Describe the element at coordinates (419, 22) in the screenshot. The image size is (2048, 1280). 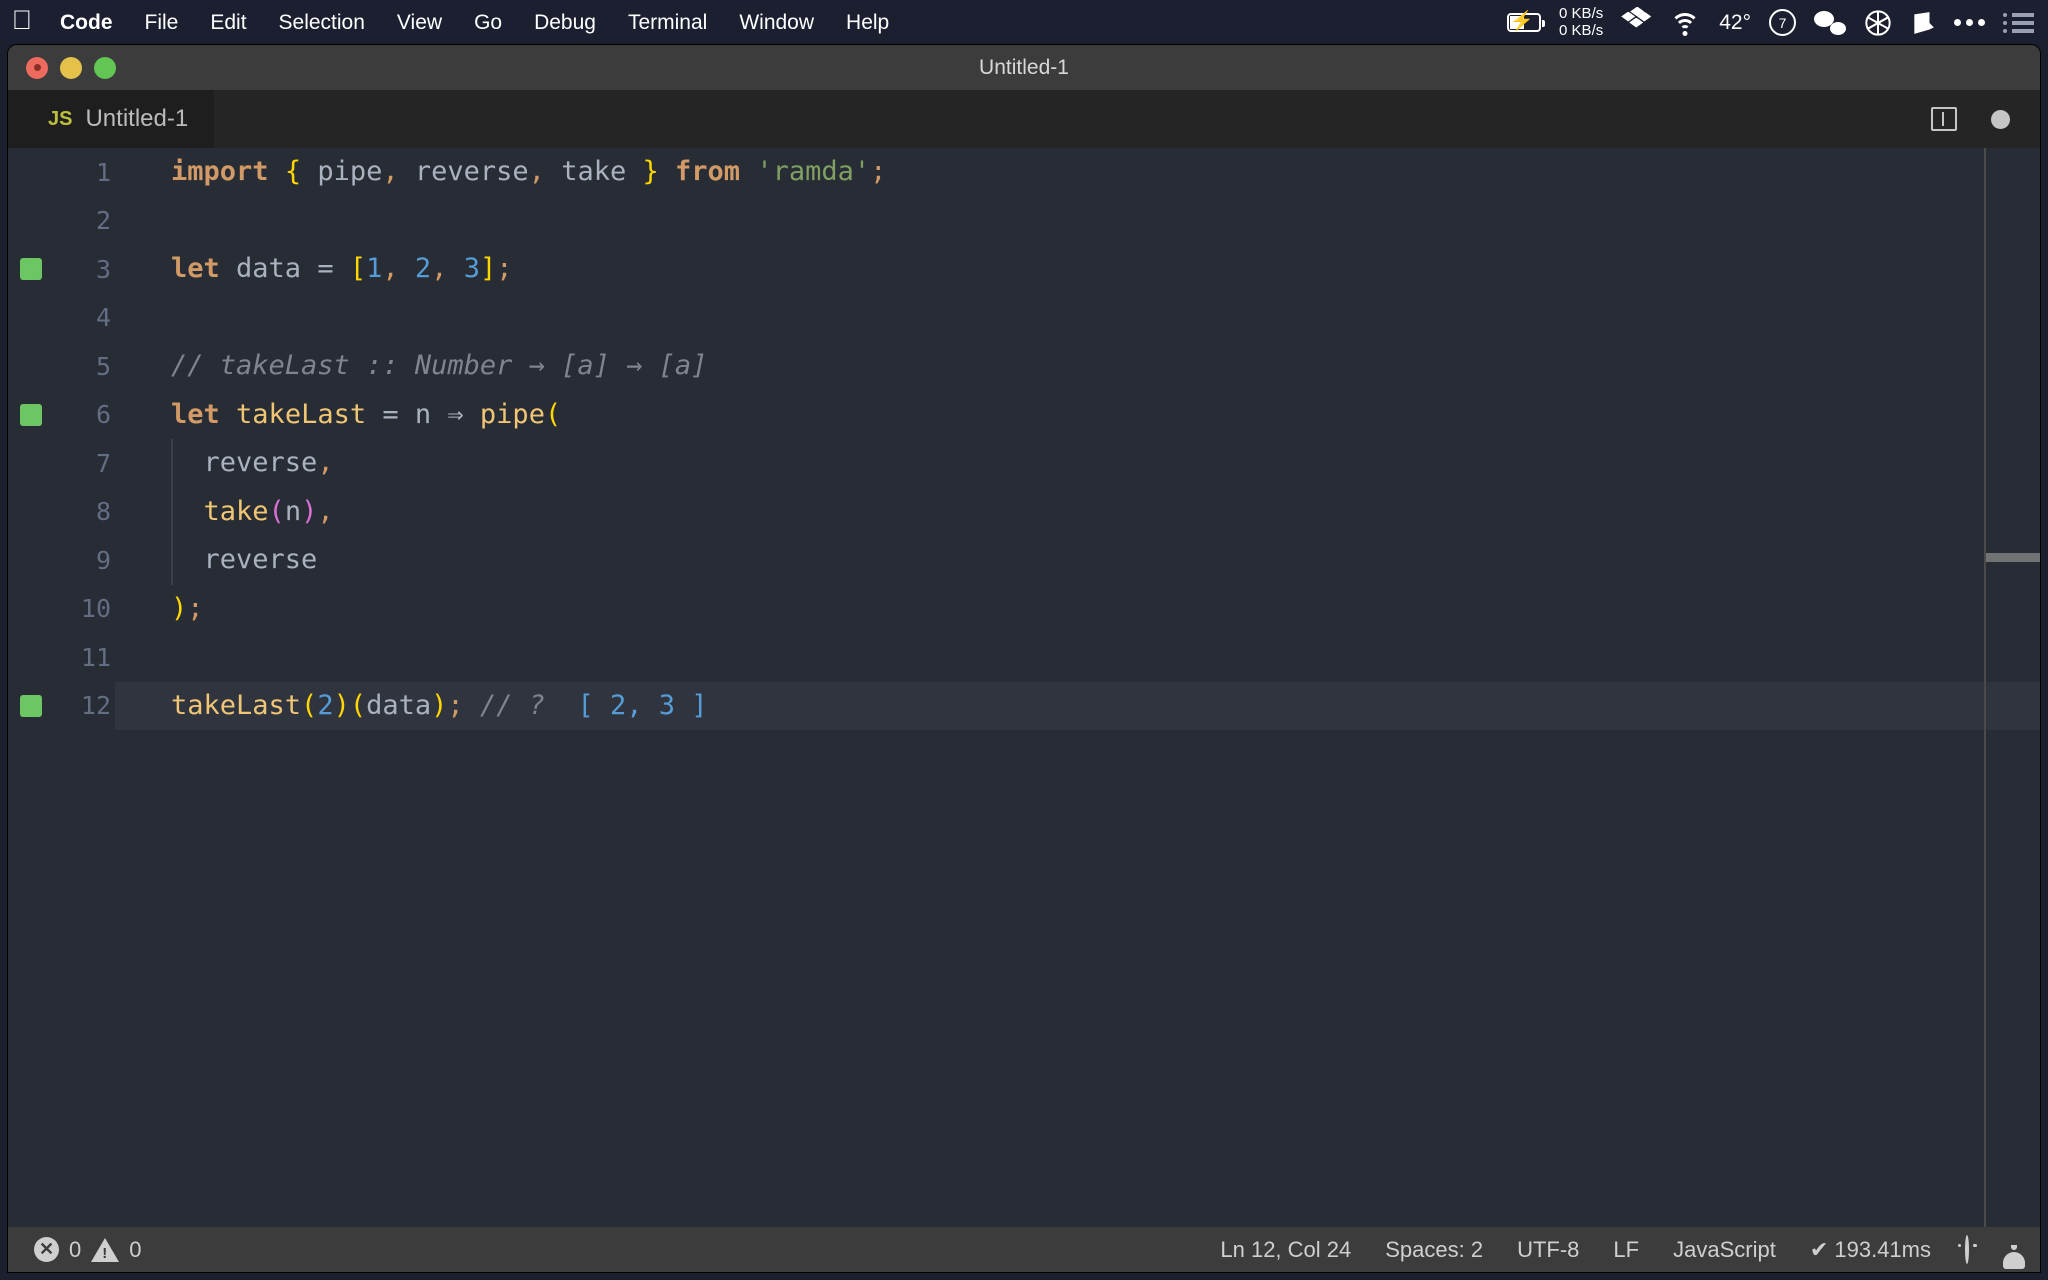
I see `menu-item-view: View` at that location.